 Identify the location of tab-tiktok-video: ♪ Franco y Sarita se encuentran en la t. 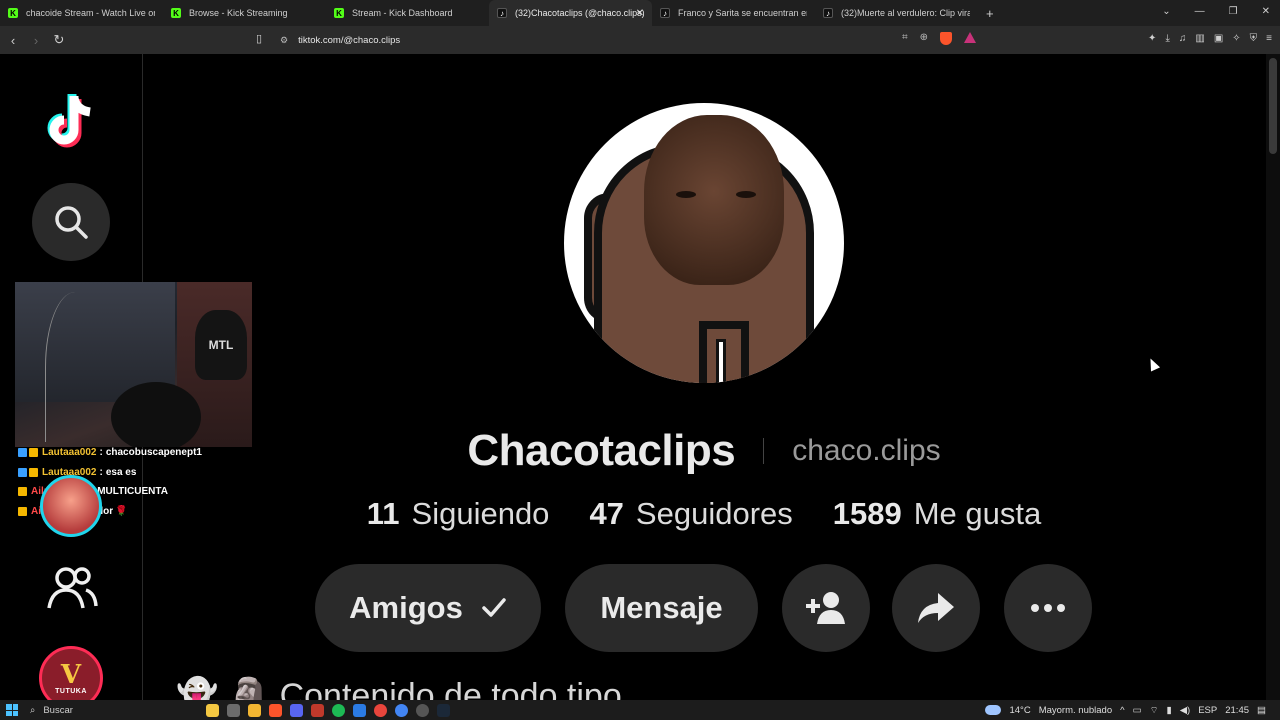
(733, 13).